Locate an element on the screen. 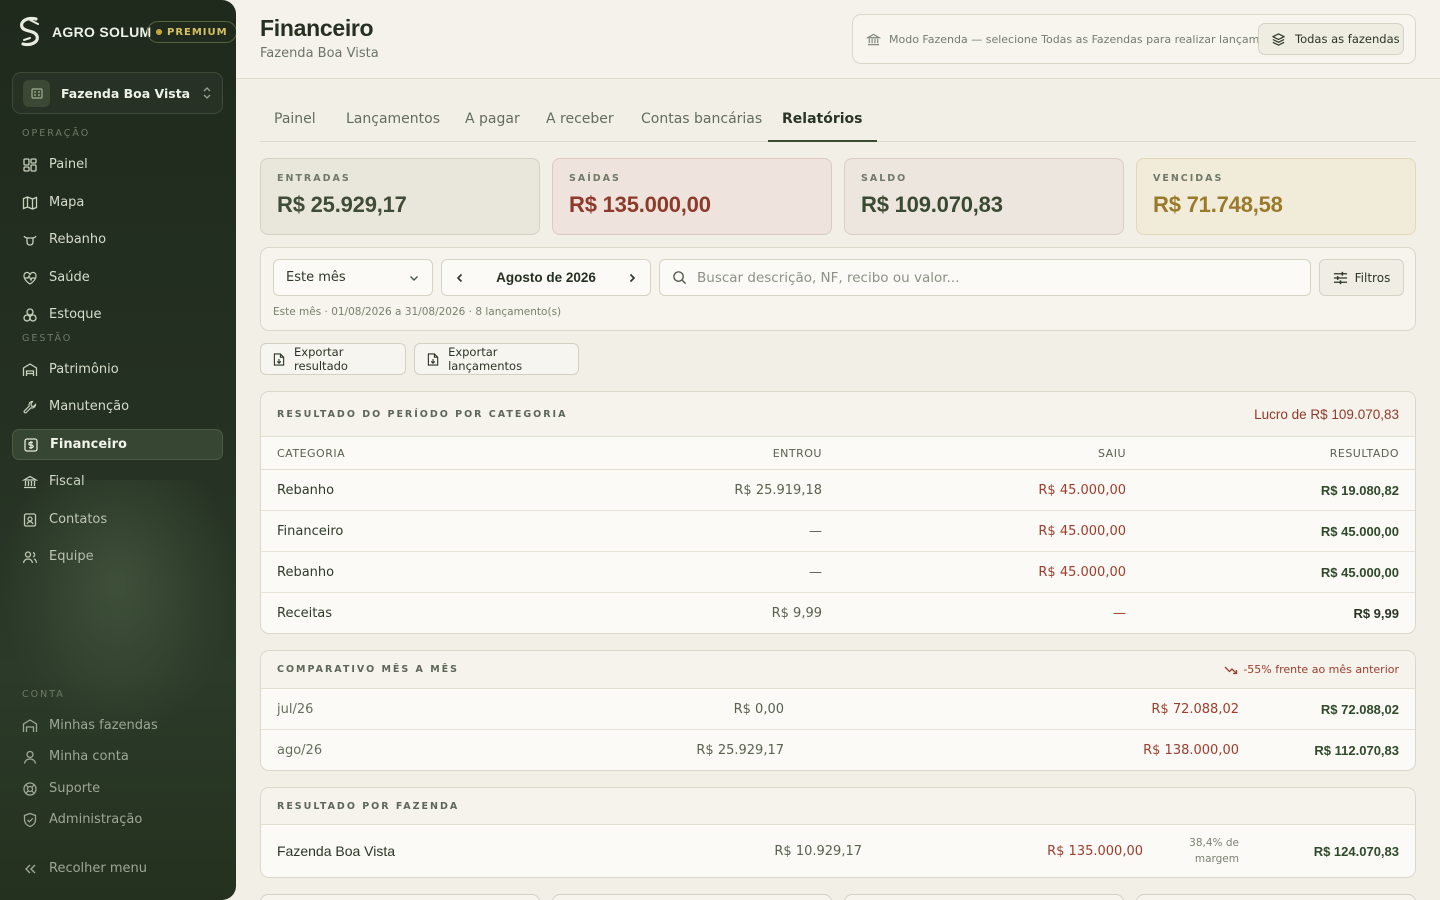  out-cell: R$ 135.000,00 is located at coordinates (1095, 851).